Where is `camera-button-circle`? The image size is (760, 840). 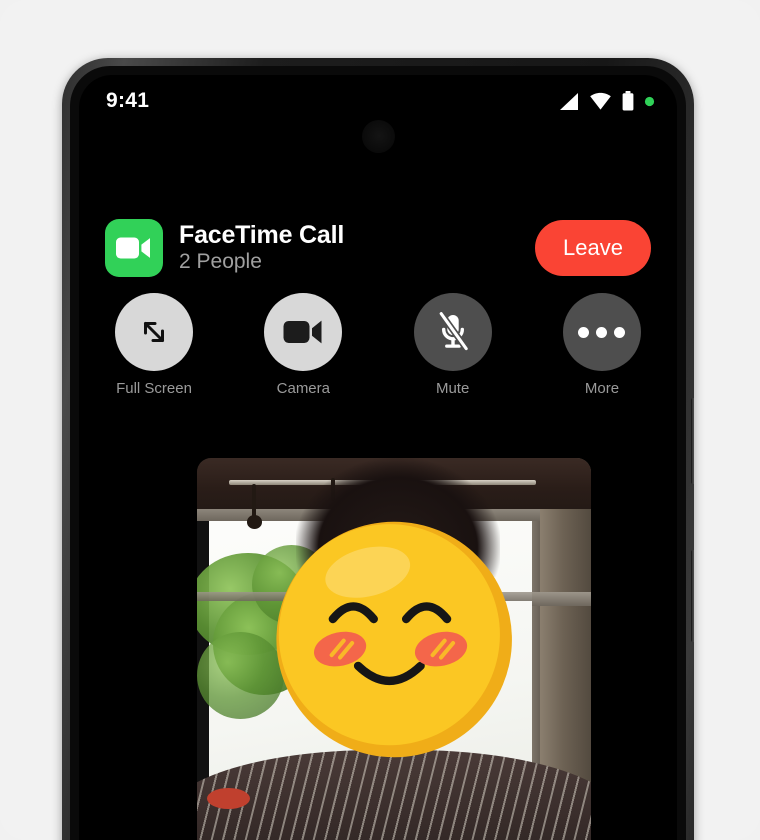
camera-button-circle is located at coordinates (303, 332).